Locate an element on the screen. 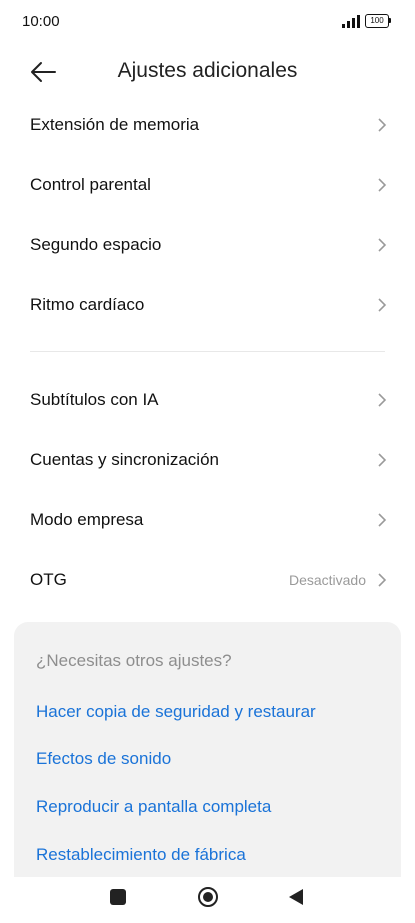 The width and height of the screenshot is (415, 923). suggestions-title: ¿Necesitas otros ajustes? is located at coordinates (134, 660).